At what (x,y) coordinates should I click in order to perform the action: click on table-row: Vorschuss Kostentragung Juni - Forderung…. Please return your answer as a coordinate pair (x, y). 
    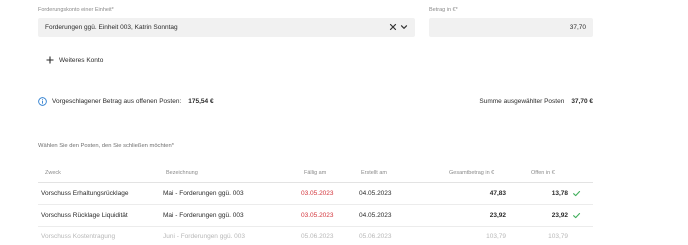
    Looking at the image, I should click on (315, 235).